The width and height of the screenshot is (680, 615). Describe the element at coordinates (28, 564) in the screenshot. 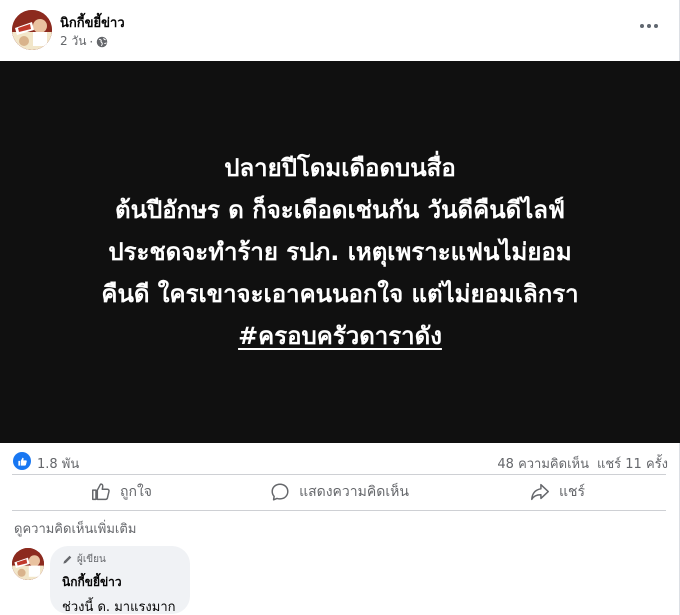

I see `commenter-avatar` at that location.